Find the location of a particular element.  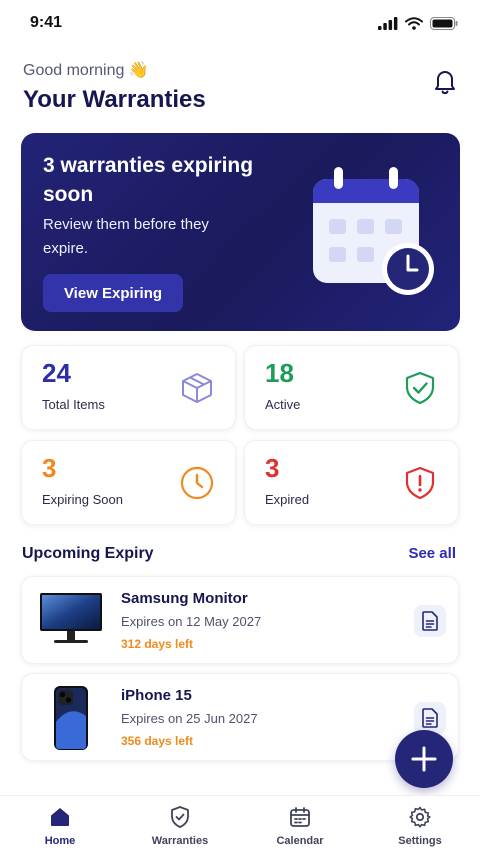

view-expiring-button: View Expiring is located at coordinates (113, 293).